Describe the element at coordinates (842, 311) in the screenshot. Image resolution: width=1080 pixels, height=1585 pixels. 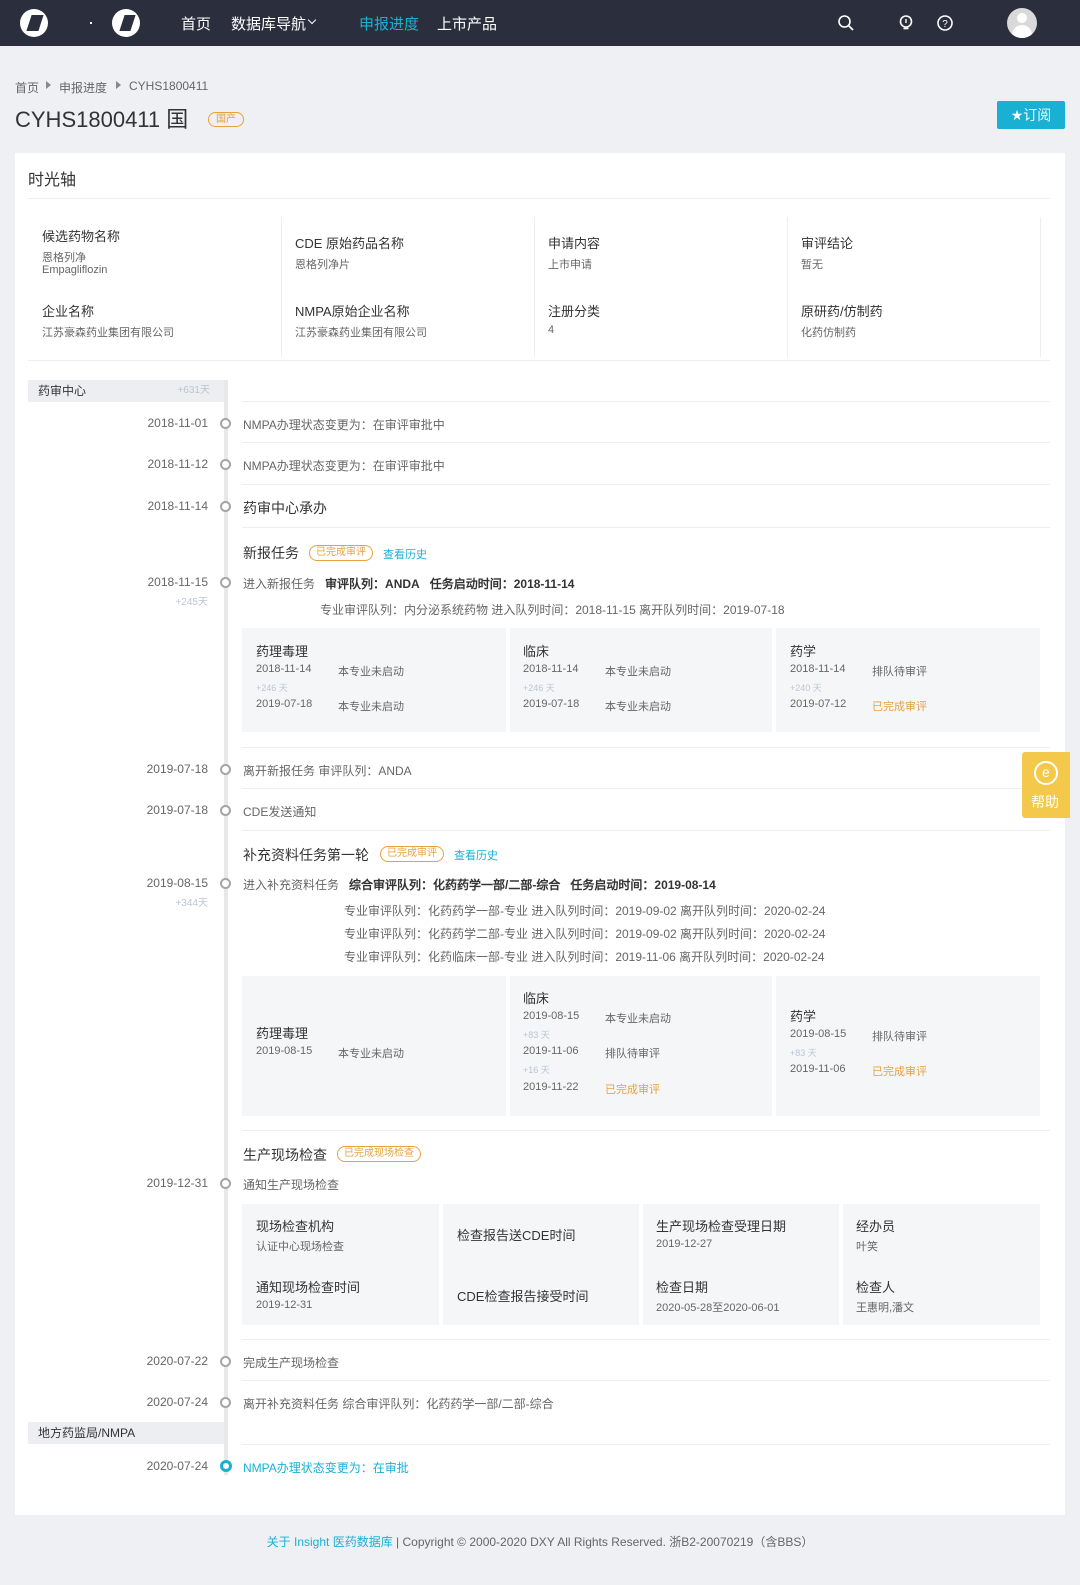
I see `info-label: 原研药/仿制药` at that location.